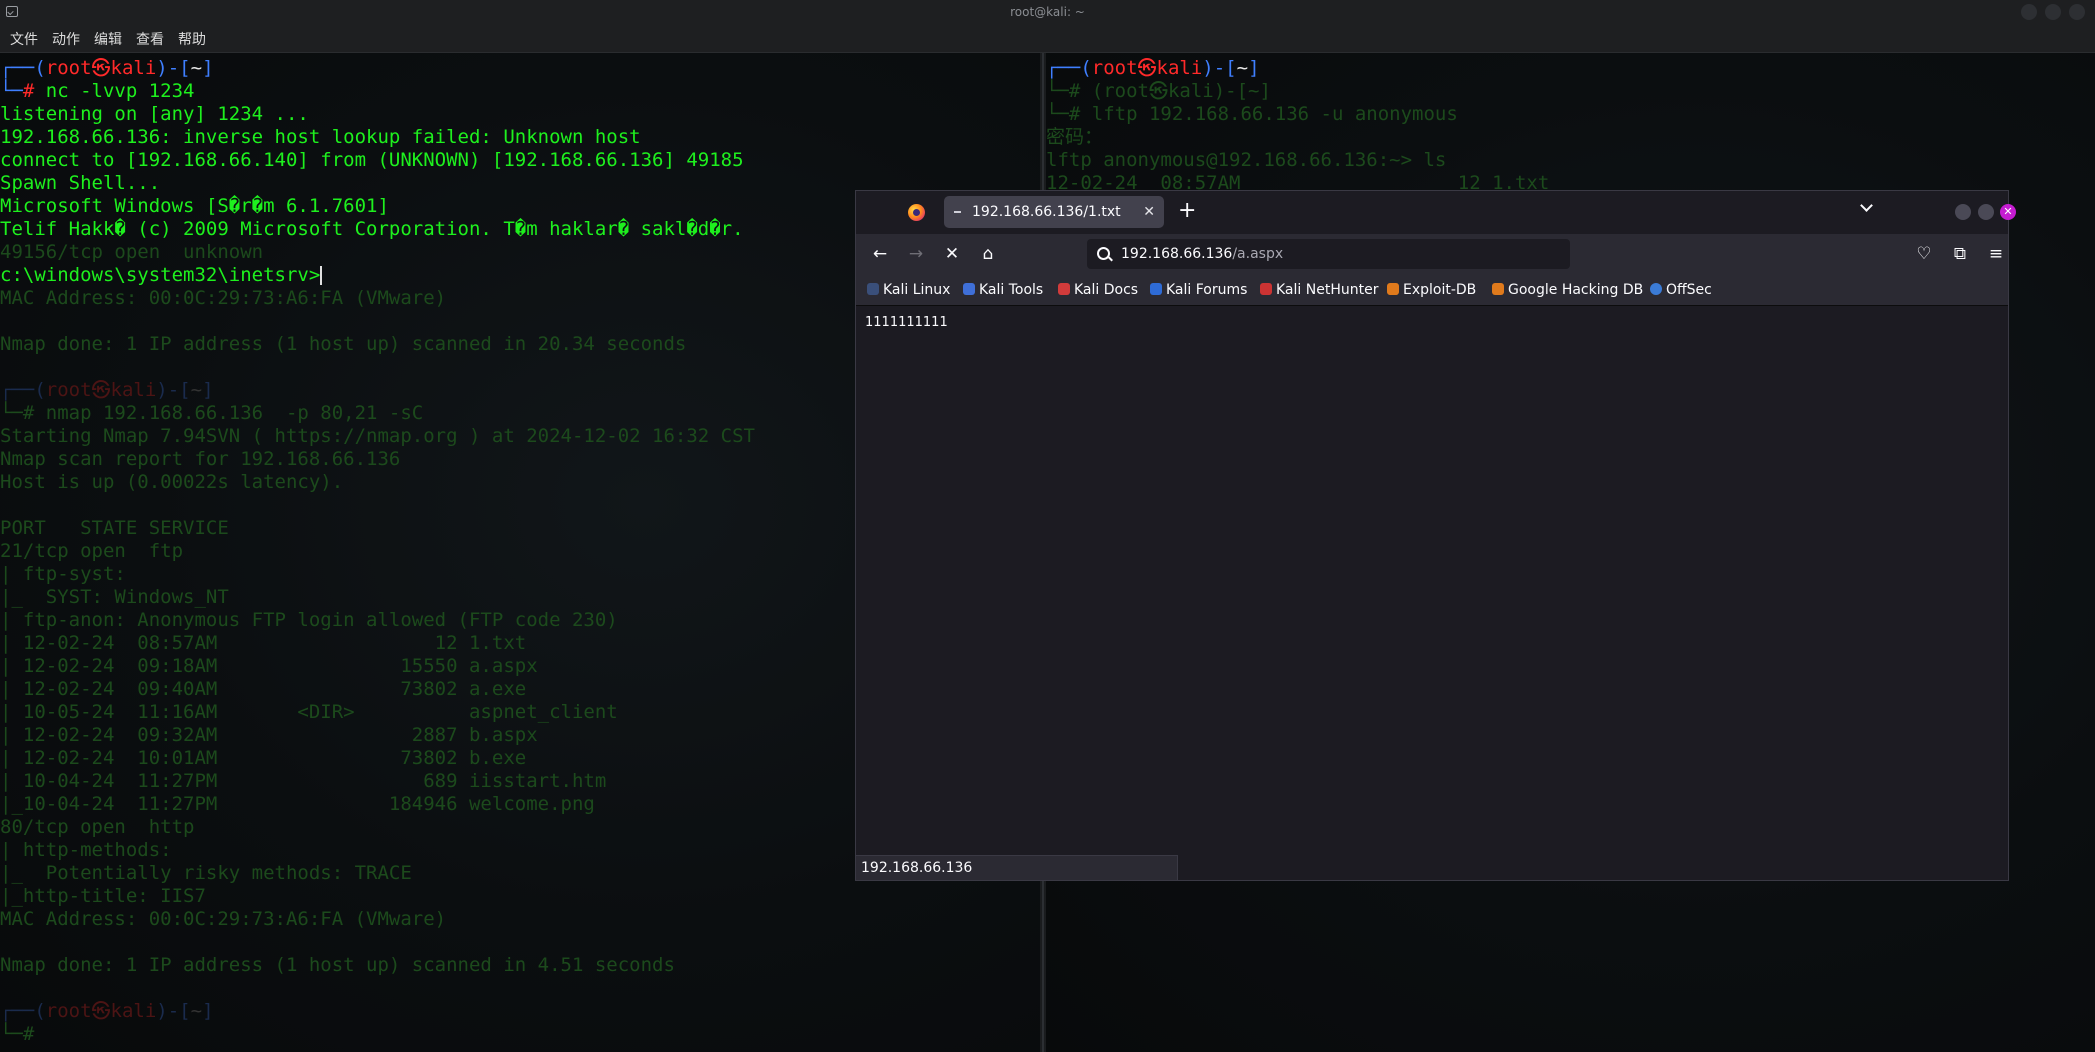 The image size is (2095, 1052). What do you see at coordinates (969, 289) in the screenshot?
I see `kali-tools-icon` at bounding box center [969, 289].